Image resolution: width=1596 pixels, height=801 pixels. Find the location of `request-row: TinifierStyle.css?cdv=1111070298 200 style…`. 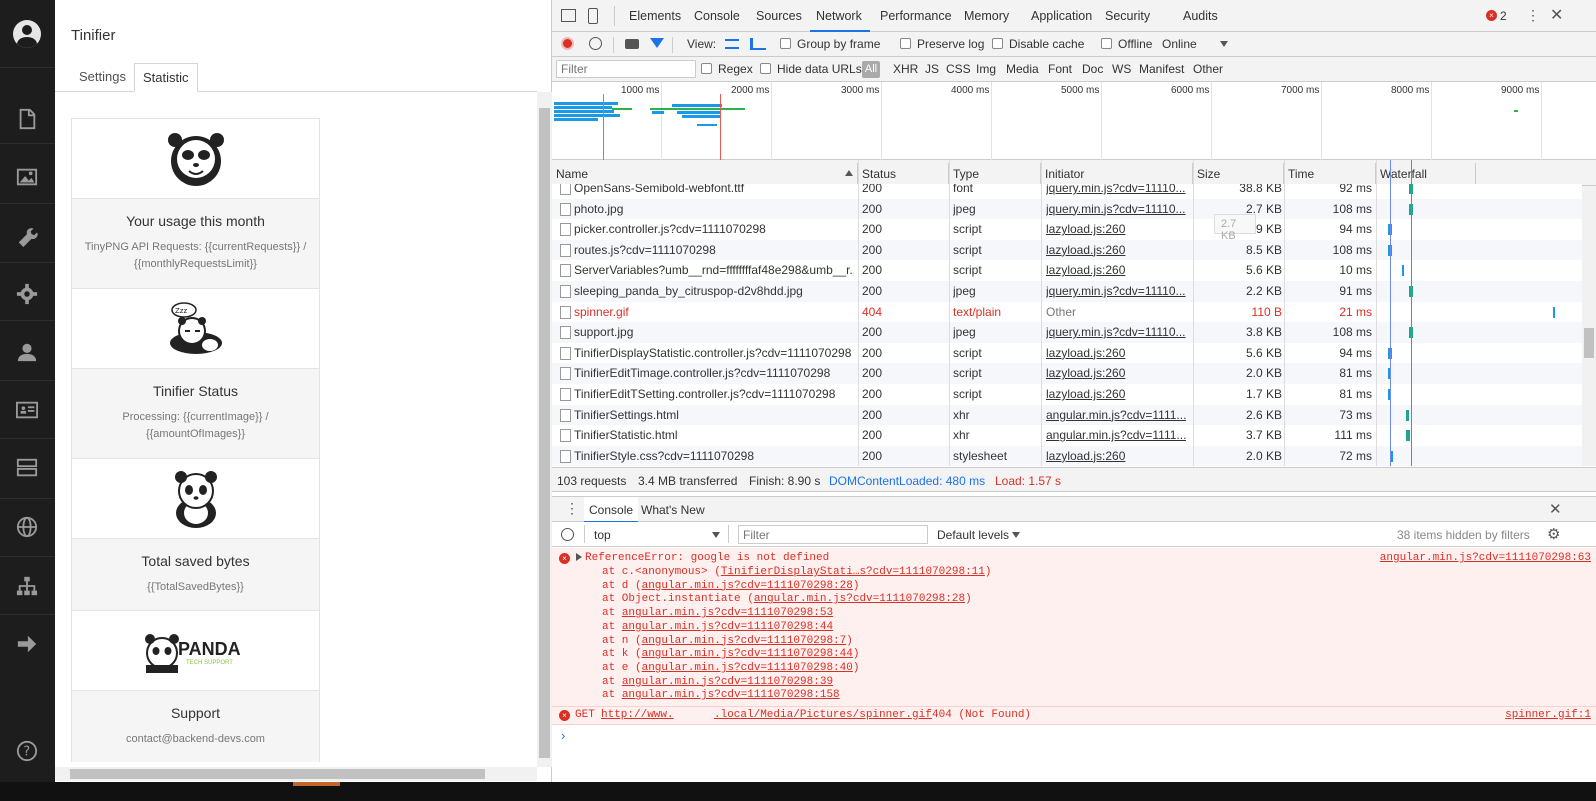

request-row: TinifierStyle.css?cdv=1111070298 200 style… is located at coordinates (1067, 455).